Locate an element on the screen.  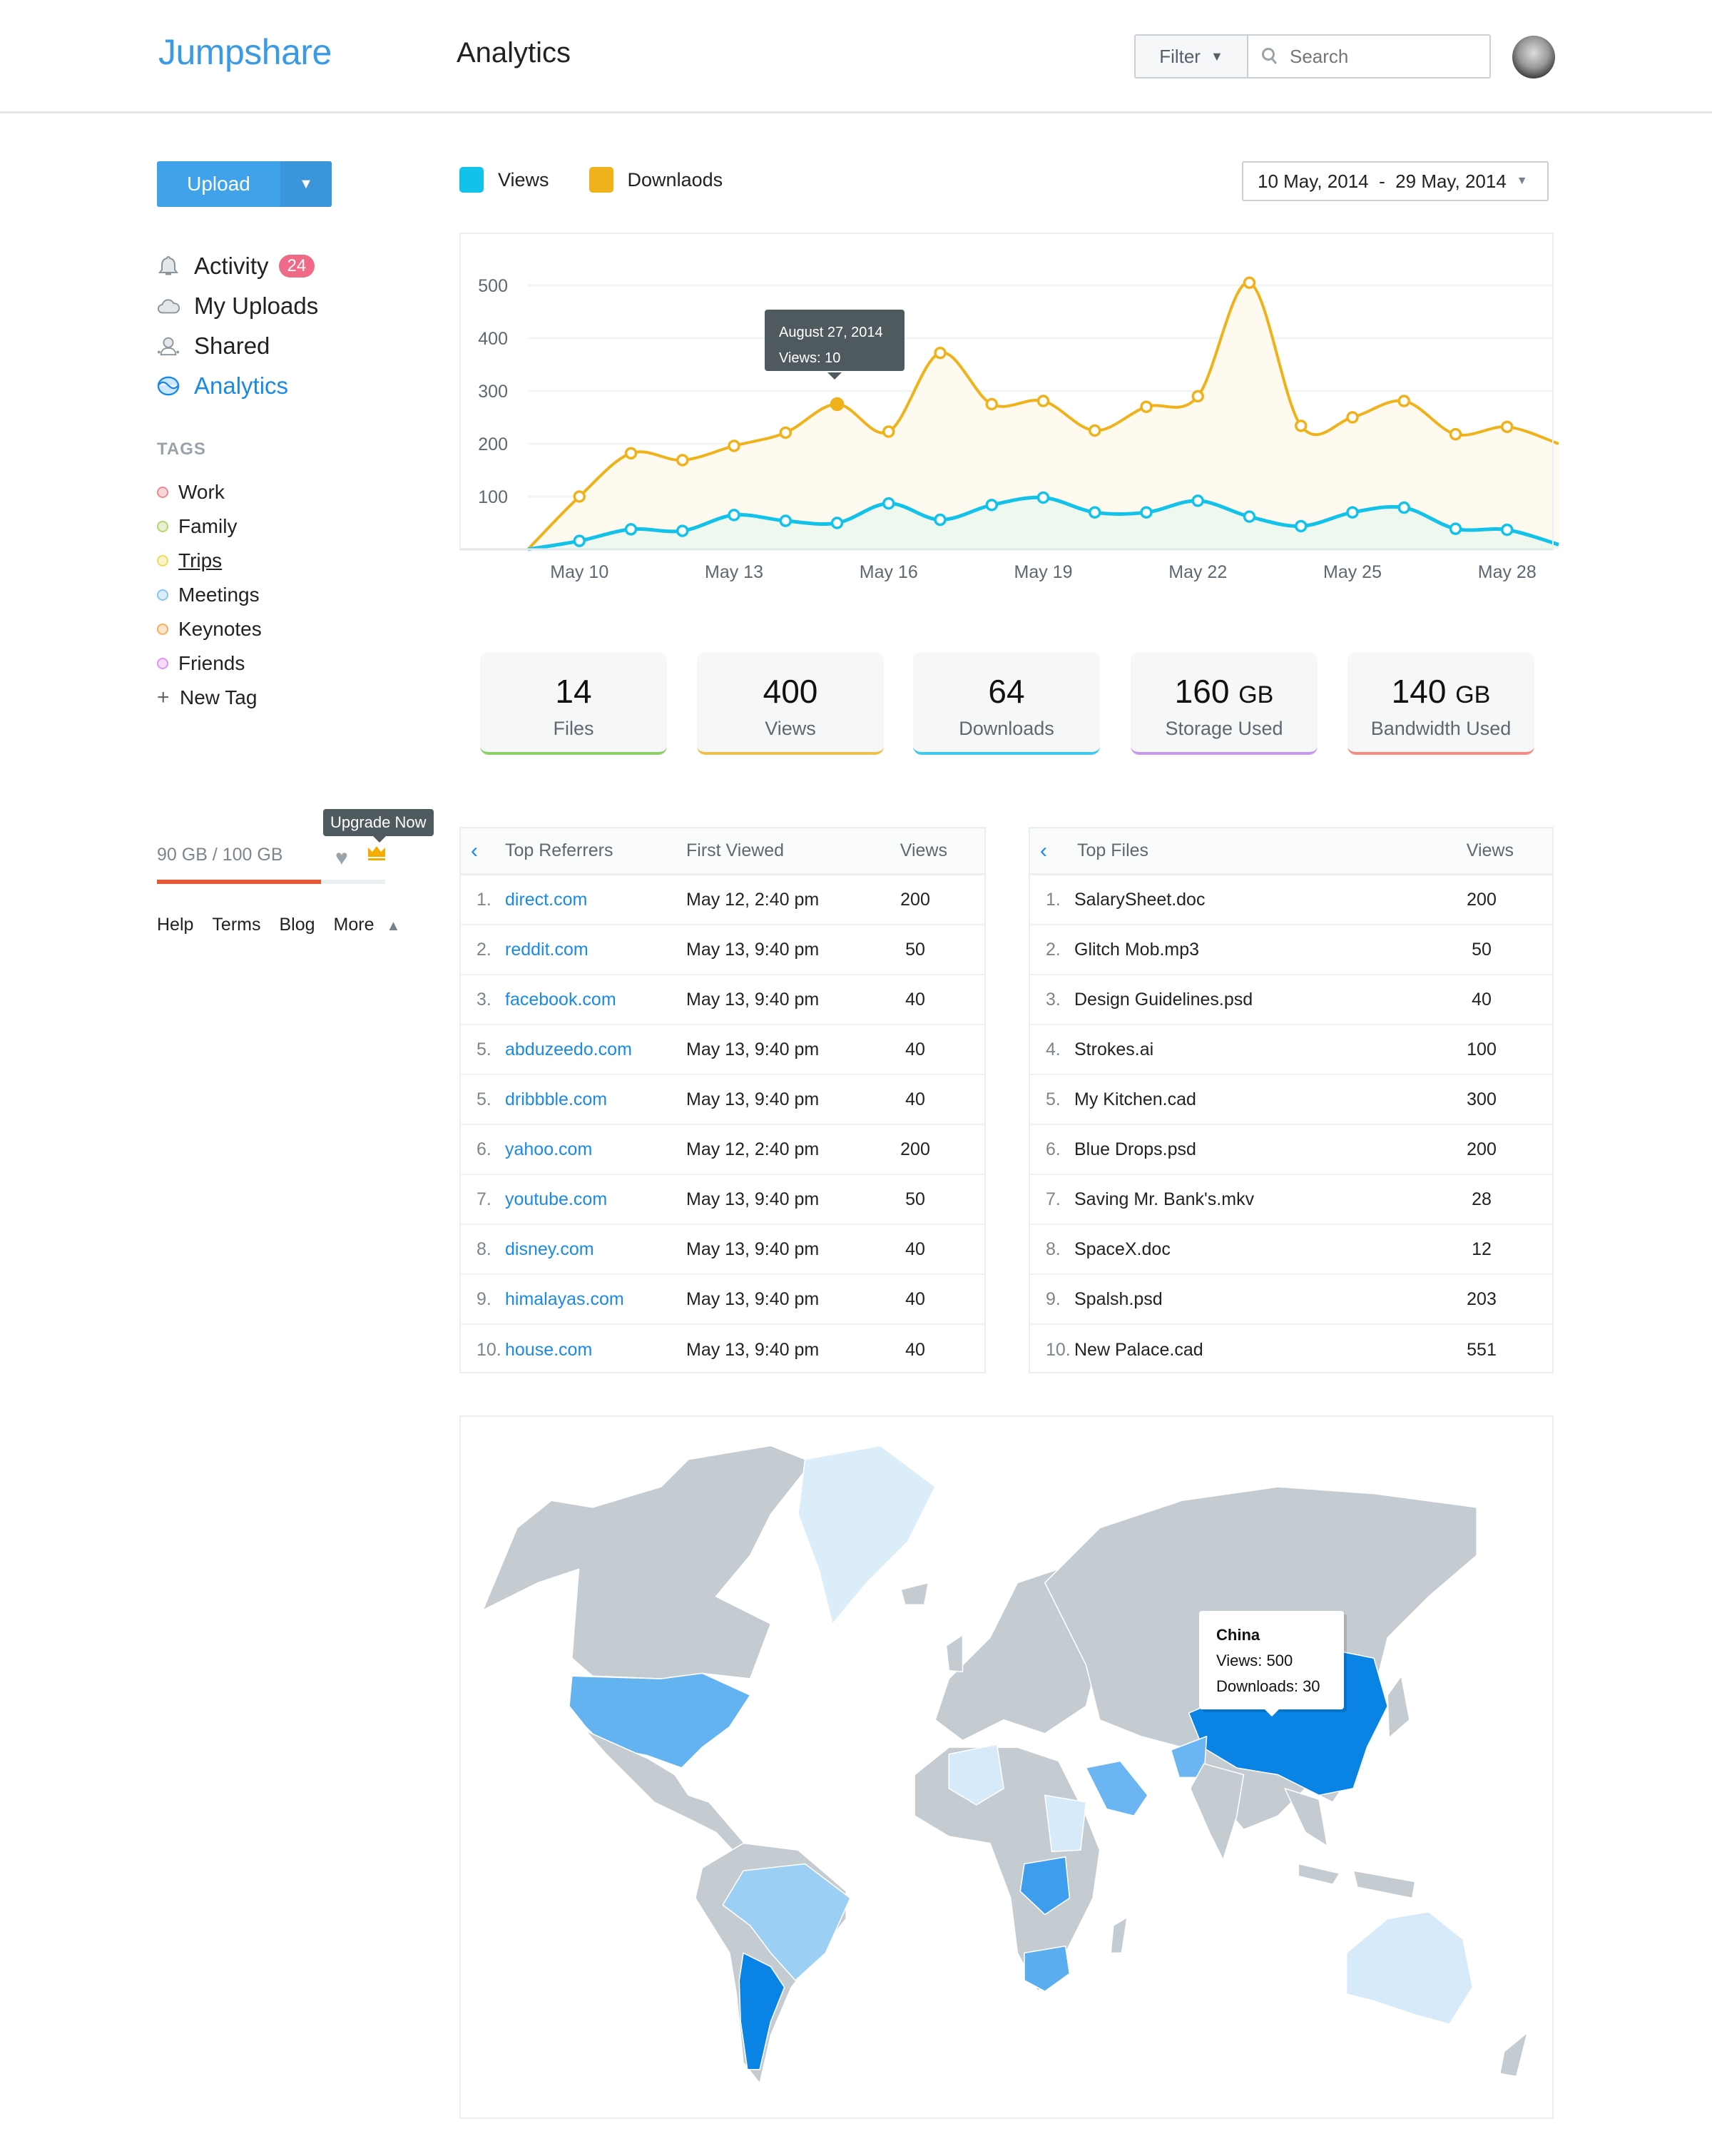
stat-card-files: 14 Files is located at coordinates (573, 703).